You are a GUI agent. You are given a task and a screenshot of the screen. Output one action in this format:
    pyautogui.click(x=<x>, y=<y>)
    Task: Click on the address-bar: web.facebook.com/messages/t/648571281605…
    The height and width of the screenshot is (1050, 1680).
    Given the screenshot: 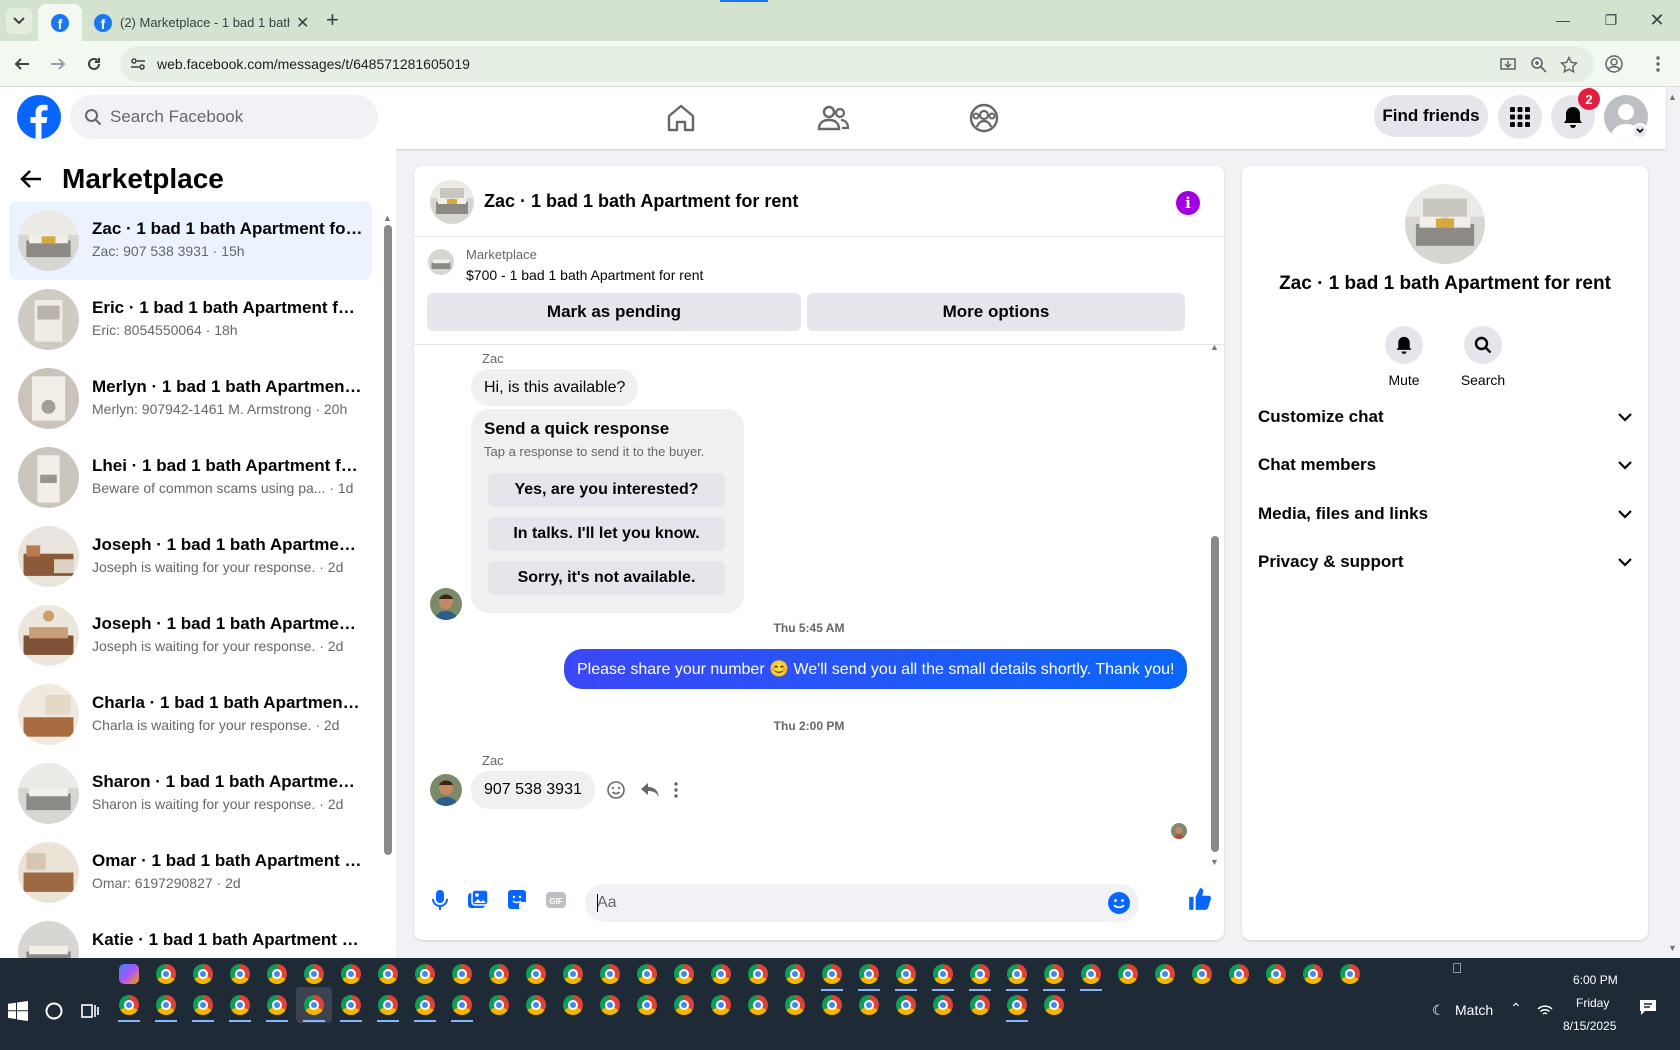 What is the action you would take?
    pyautogui.click(x=857, y=64)
    